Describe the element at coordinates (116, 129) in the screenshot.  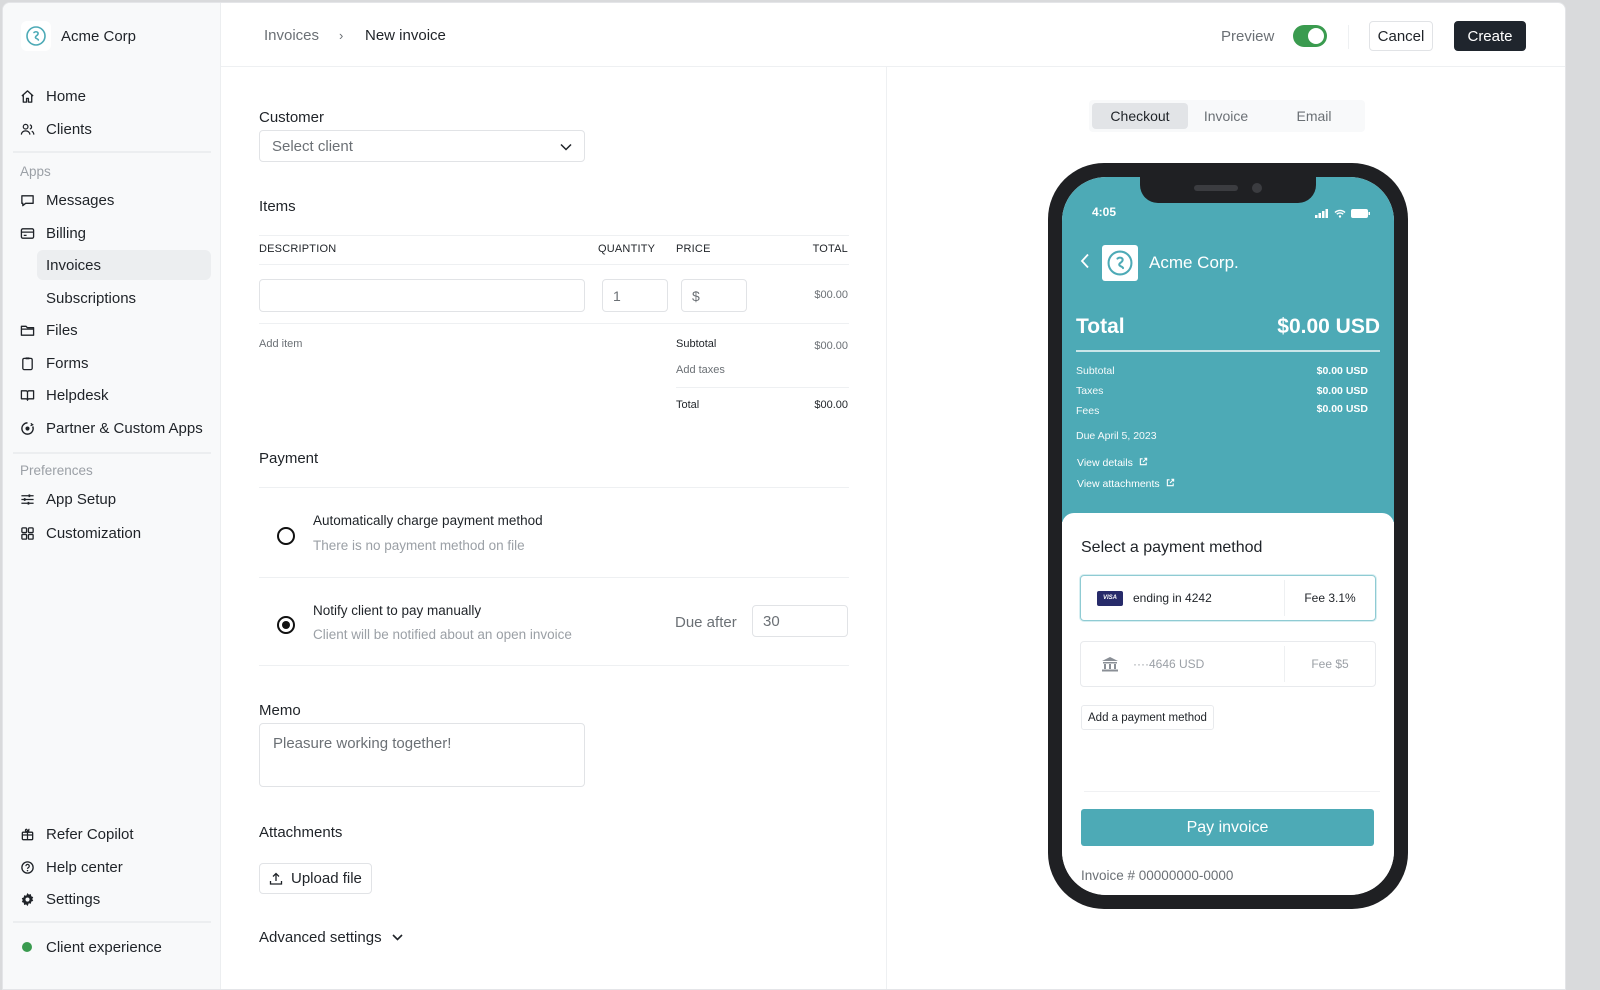
I see `sidebar-item-clients: Clients` at that location.